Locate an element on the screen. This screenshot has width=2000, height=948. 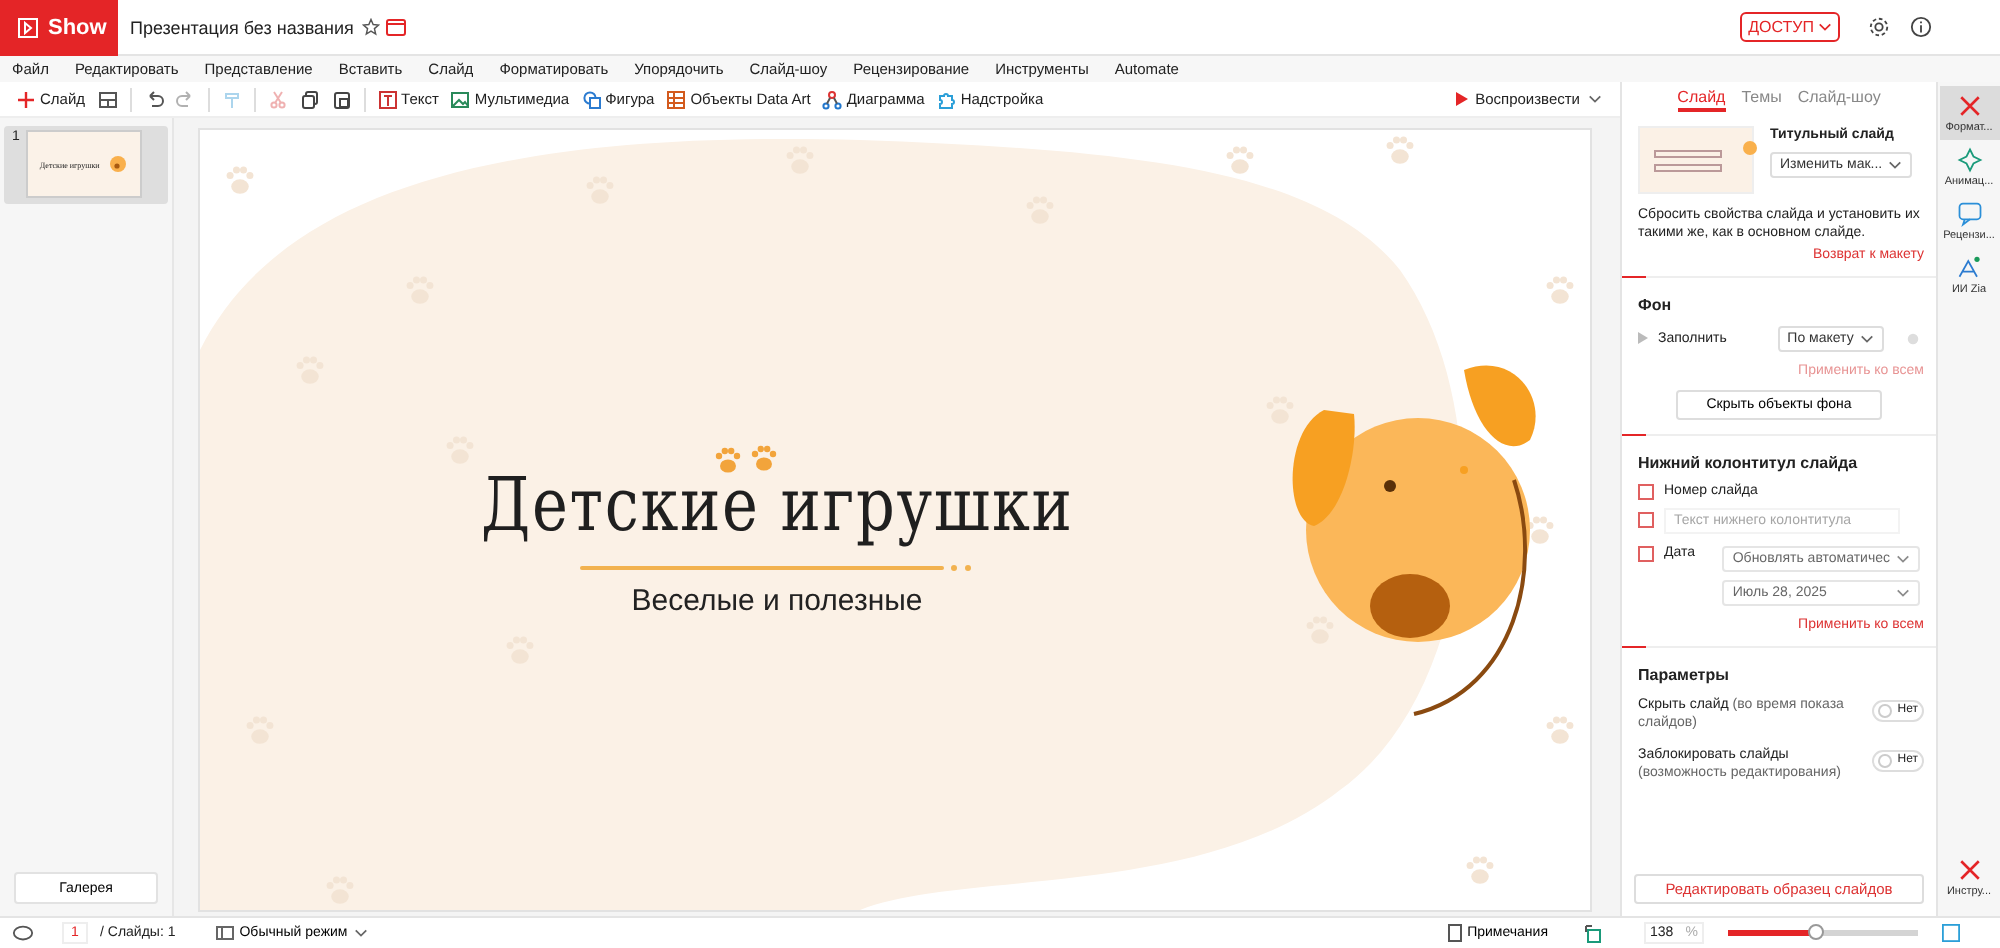
checkbox is located at coordinates (1646, 491).